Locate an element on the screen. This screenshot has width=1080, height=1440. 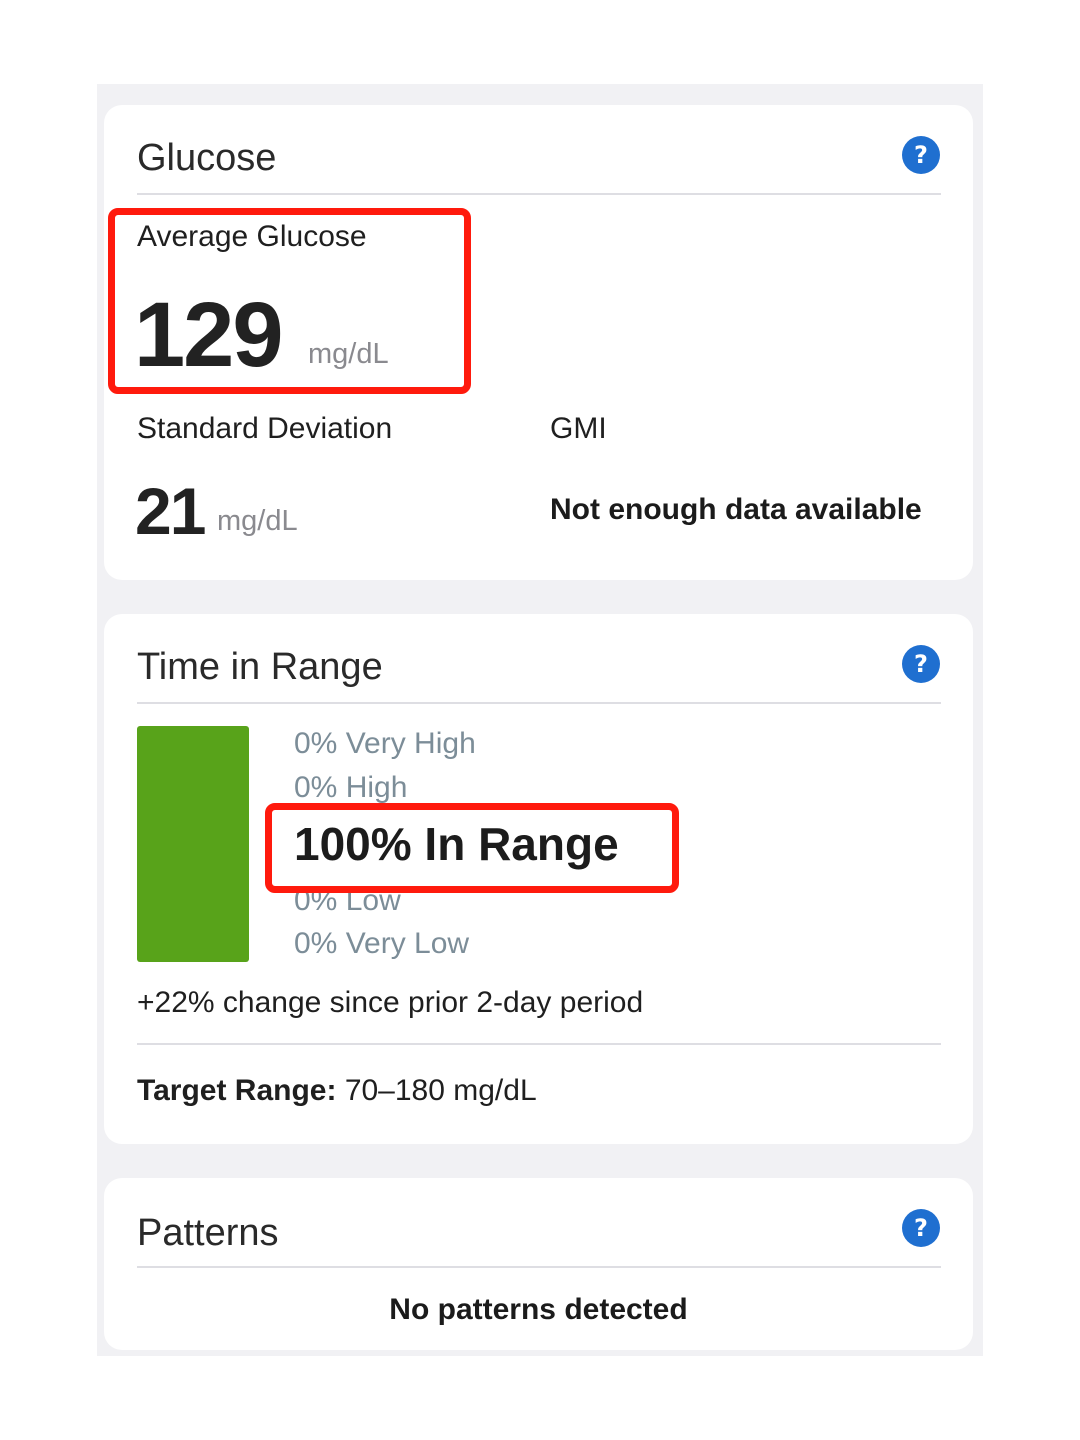
very-high-percent: 0% Very High is located at coordinates (385, 743).